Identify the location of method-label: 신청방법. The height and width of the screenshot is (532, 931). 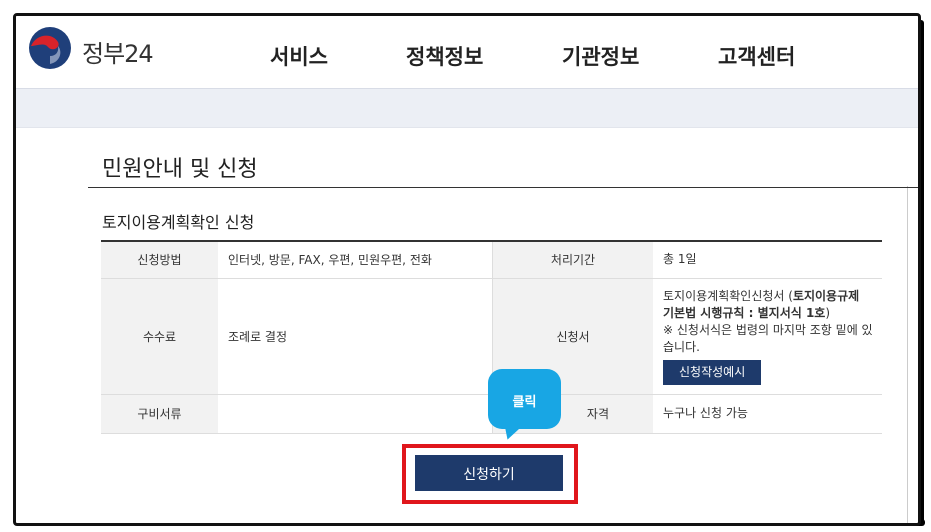
(159, 260).